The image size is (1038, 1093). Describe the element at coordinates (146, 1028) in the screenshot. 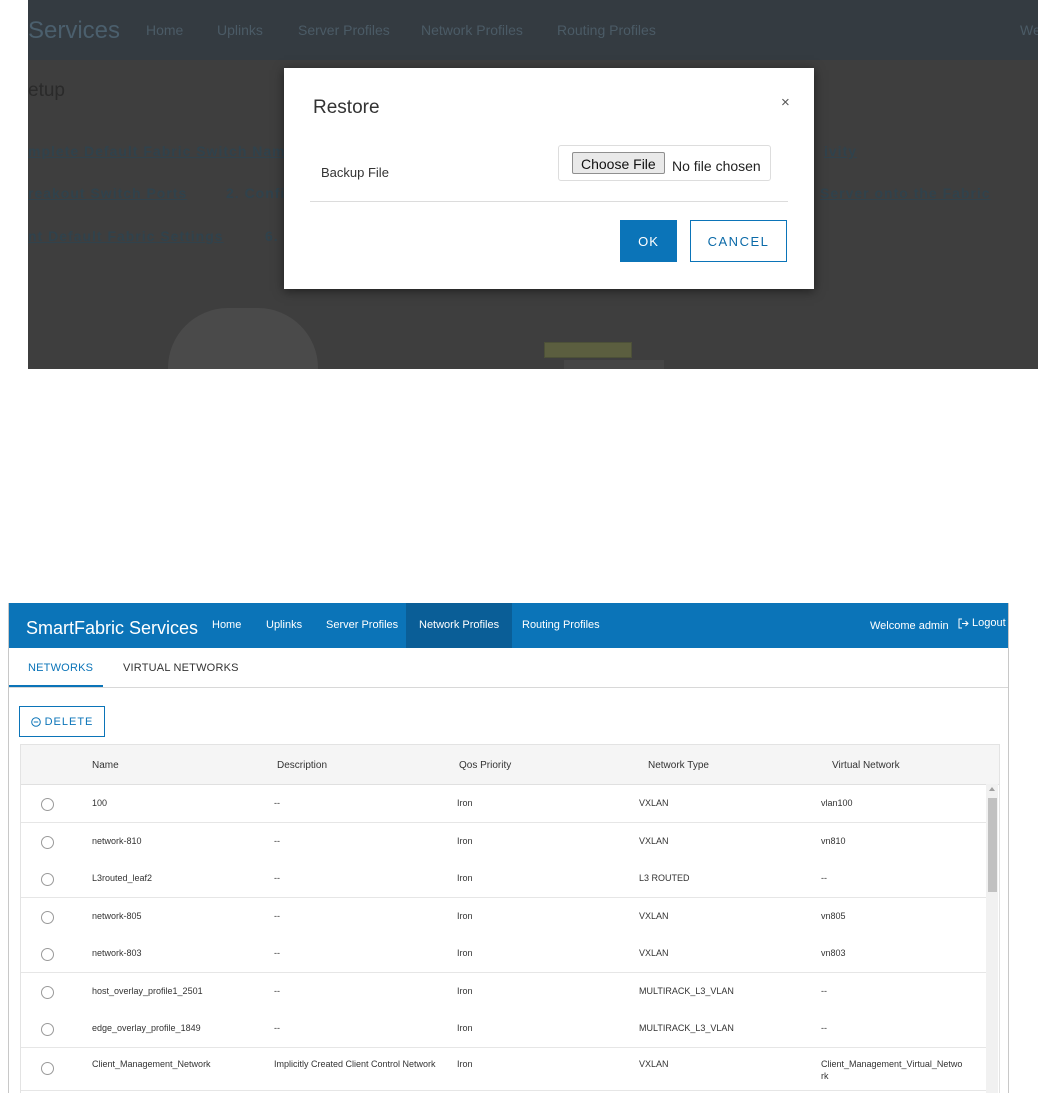

I see `cell-name: edge_overlay_profile_1849` at that location.